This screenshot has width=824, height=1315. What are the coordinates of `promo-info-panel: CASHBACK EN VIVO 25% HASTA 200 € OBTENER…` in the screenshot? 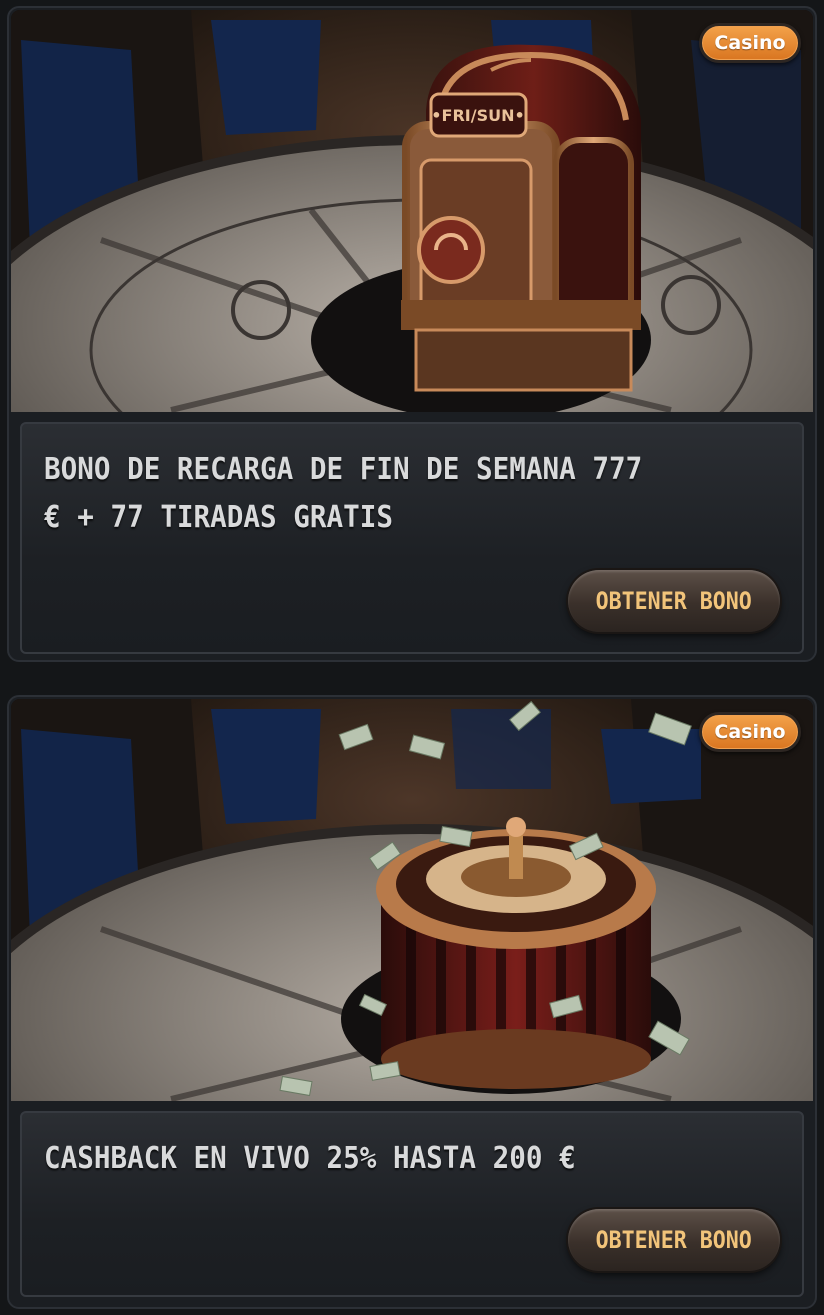 It's located at (412, 1204).